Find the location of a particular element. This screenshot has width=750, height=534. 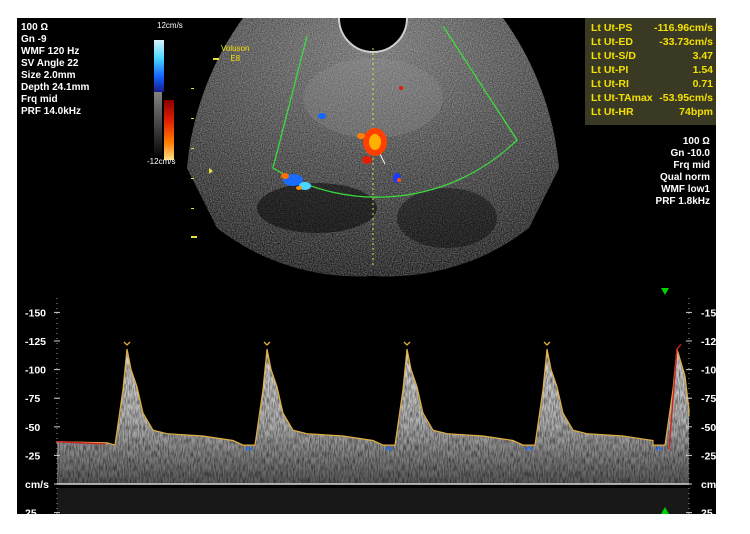

measurement-label: Lt Ut-PI is located at coordinates (610, 70).